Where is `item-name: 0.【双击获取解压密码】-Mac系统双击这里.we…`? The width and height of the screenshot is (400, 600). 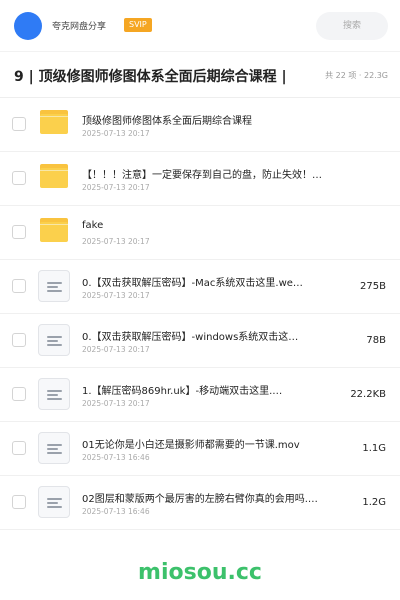 item-name: 0.【双击获取解压密码】-Mac系统双击这里.we… is located at coordinates (204, 281).